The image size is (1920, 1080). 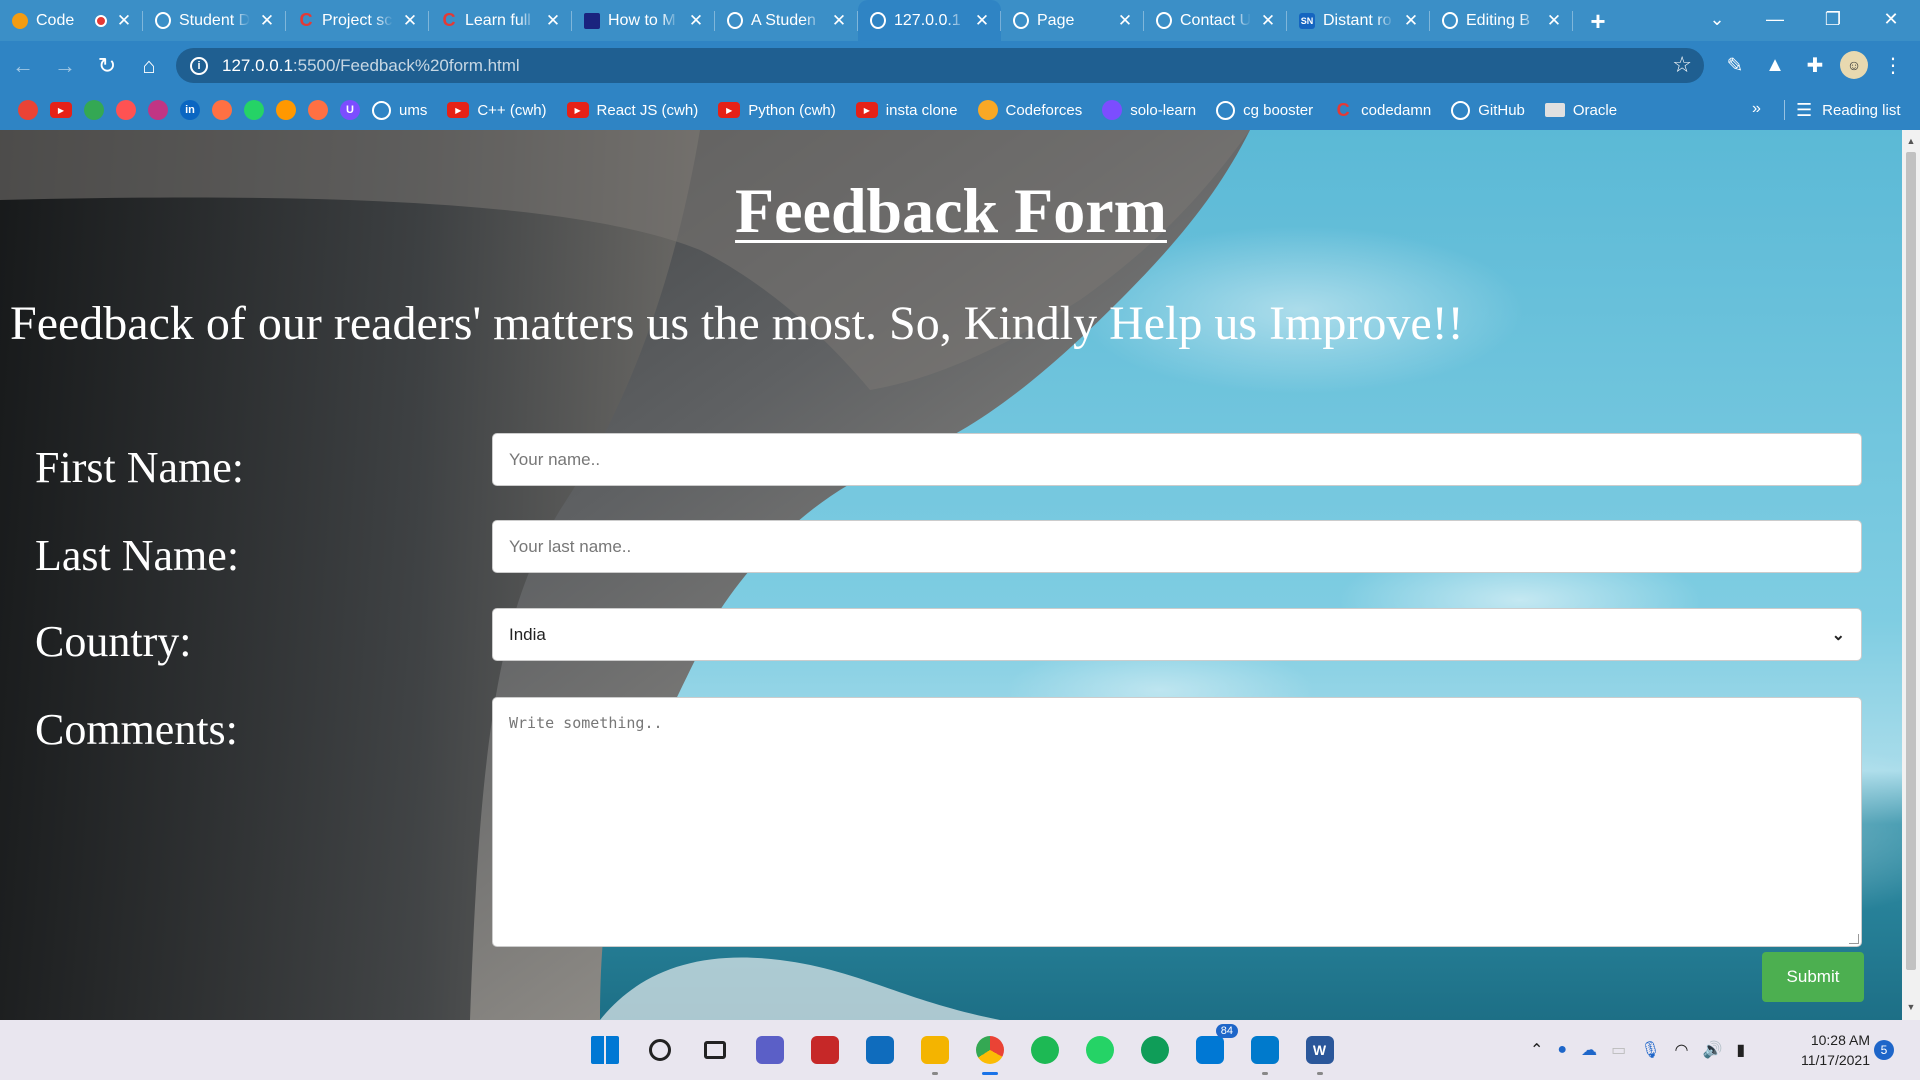 What do you see at coordinates (1854, 939) in the screenshot?
I see `resize-handle-icon` at bounding box center [1854, 939].